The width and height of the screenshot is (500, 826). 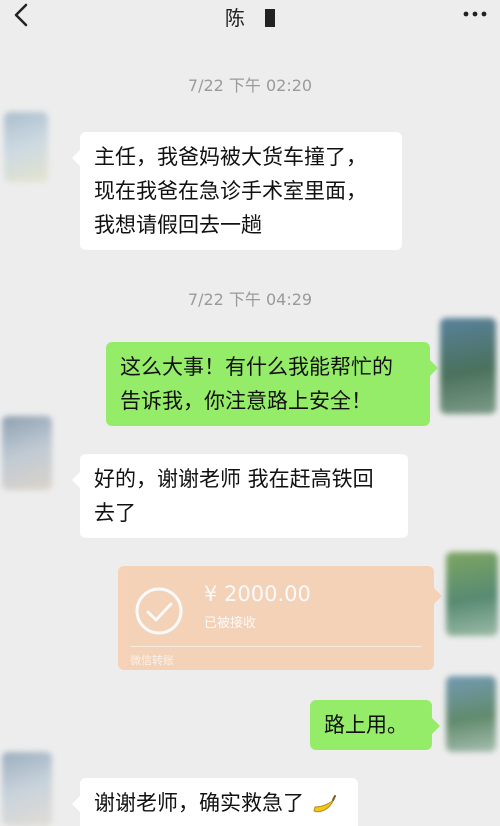 I want to click on money-transfer-card: ¥ 2000.00 已被接收 微信转账, so click(x=280, y=618).